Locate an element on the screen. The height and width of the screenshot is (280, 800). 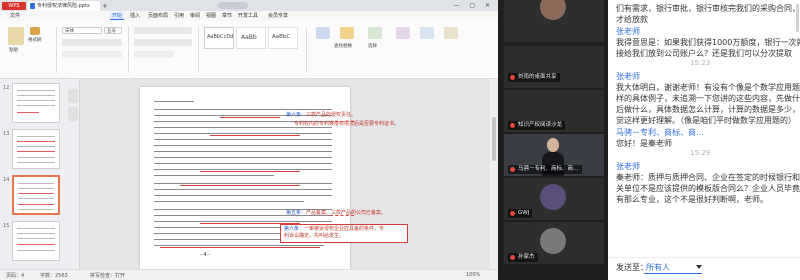
layout-icon is located at coordinates (451, 33).